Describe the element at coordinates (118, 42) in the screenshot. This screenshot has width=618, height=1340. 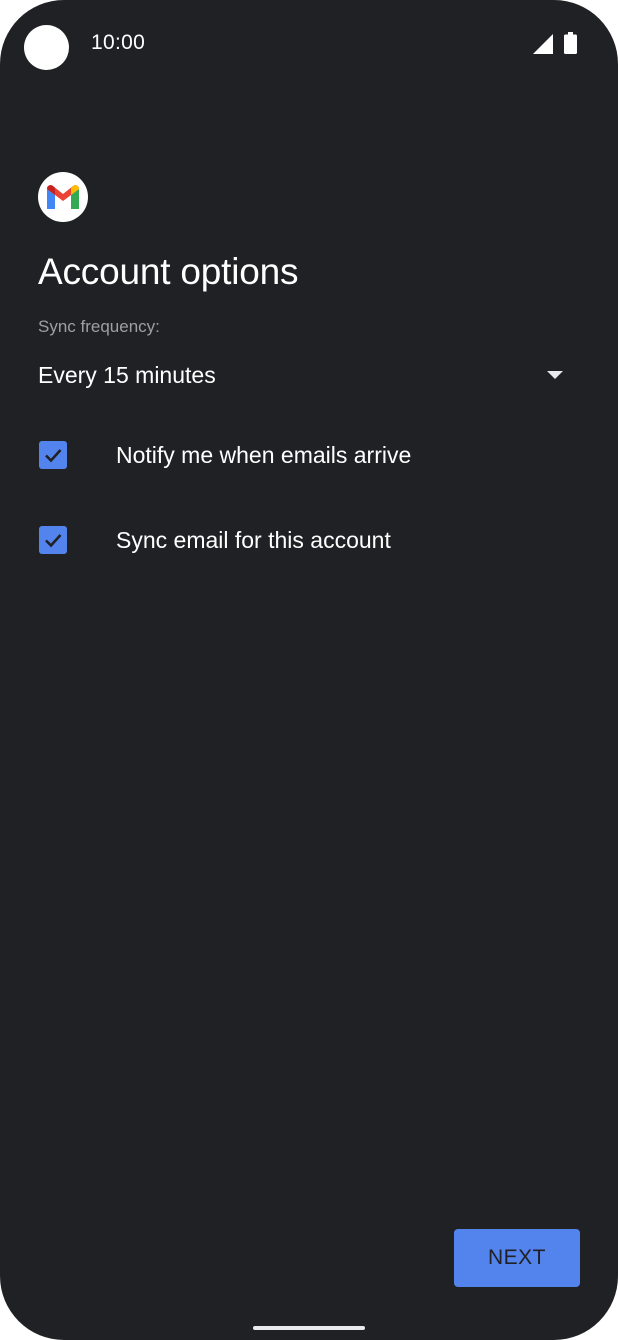
I see `status-time: 10:00` at that location.